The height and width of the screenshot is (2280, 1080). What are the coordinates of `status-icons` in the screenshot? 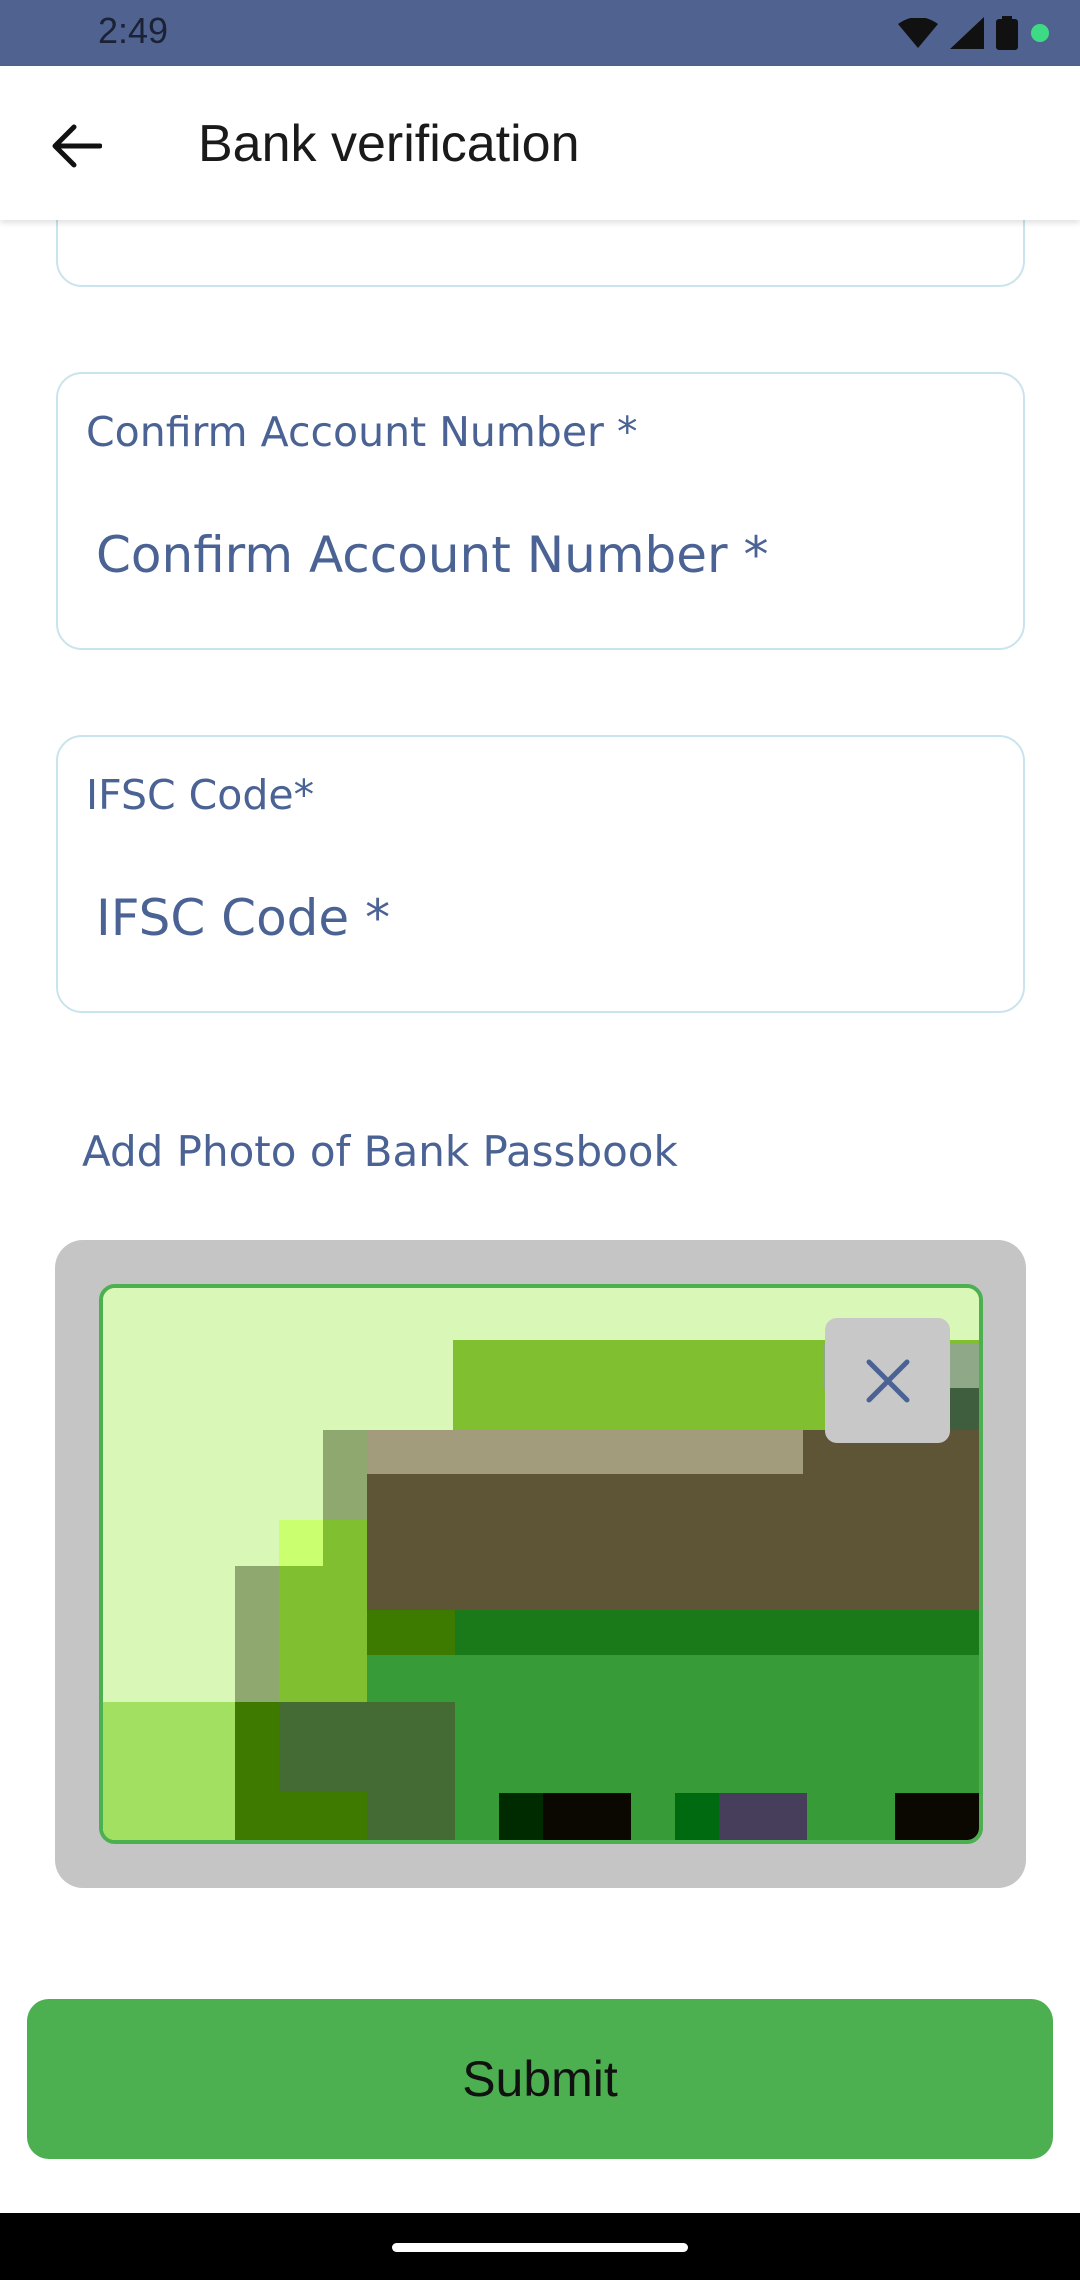 It's located at (974, 33).